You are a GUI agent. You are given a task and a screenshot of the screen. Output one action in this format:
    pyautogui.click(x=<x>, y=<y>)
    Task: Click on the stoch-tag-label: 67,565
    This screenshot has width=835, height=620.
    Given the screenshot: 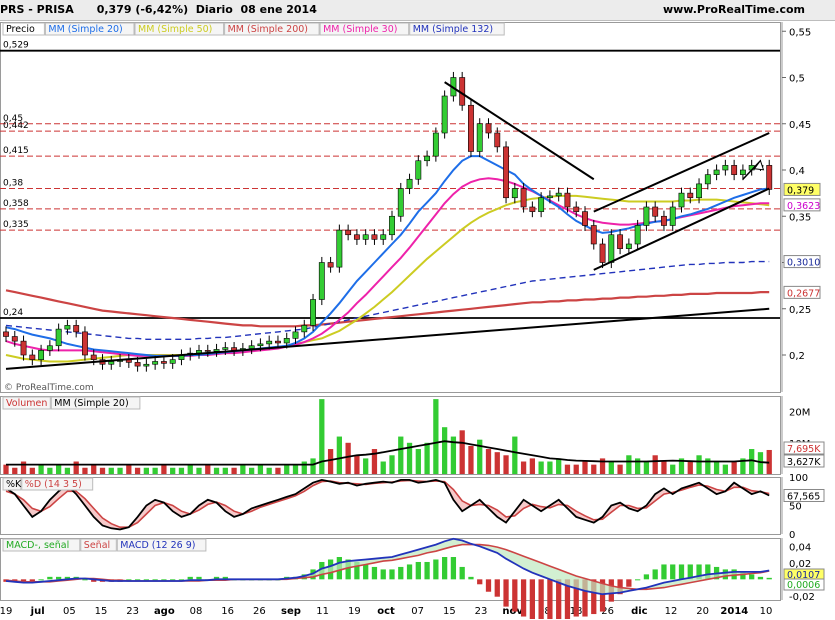 What is the action you would take?
    pyautogui.click(x=803, y=496)
    